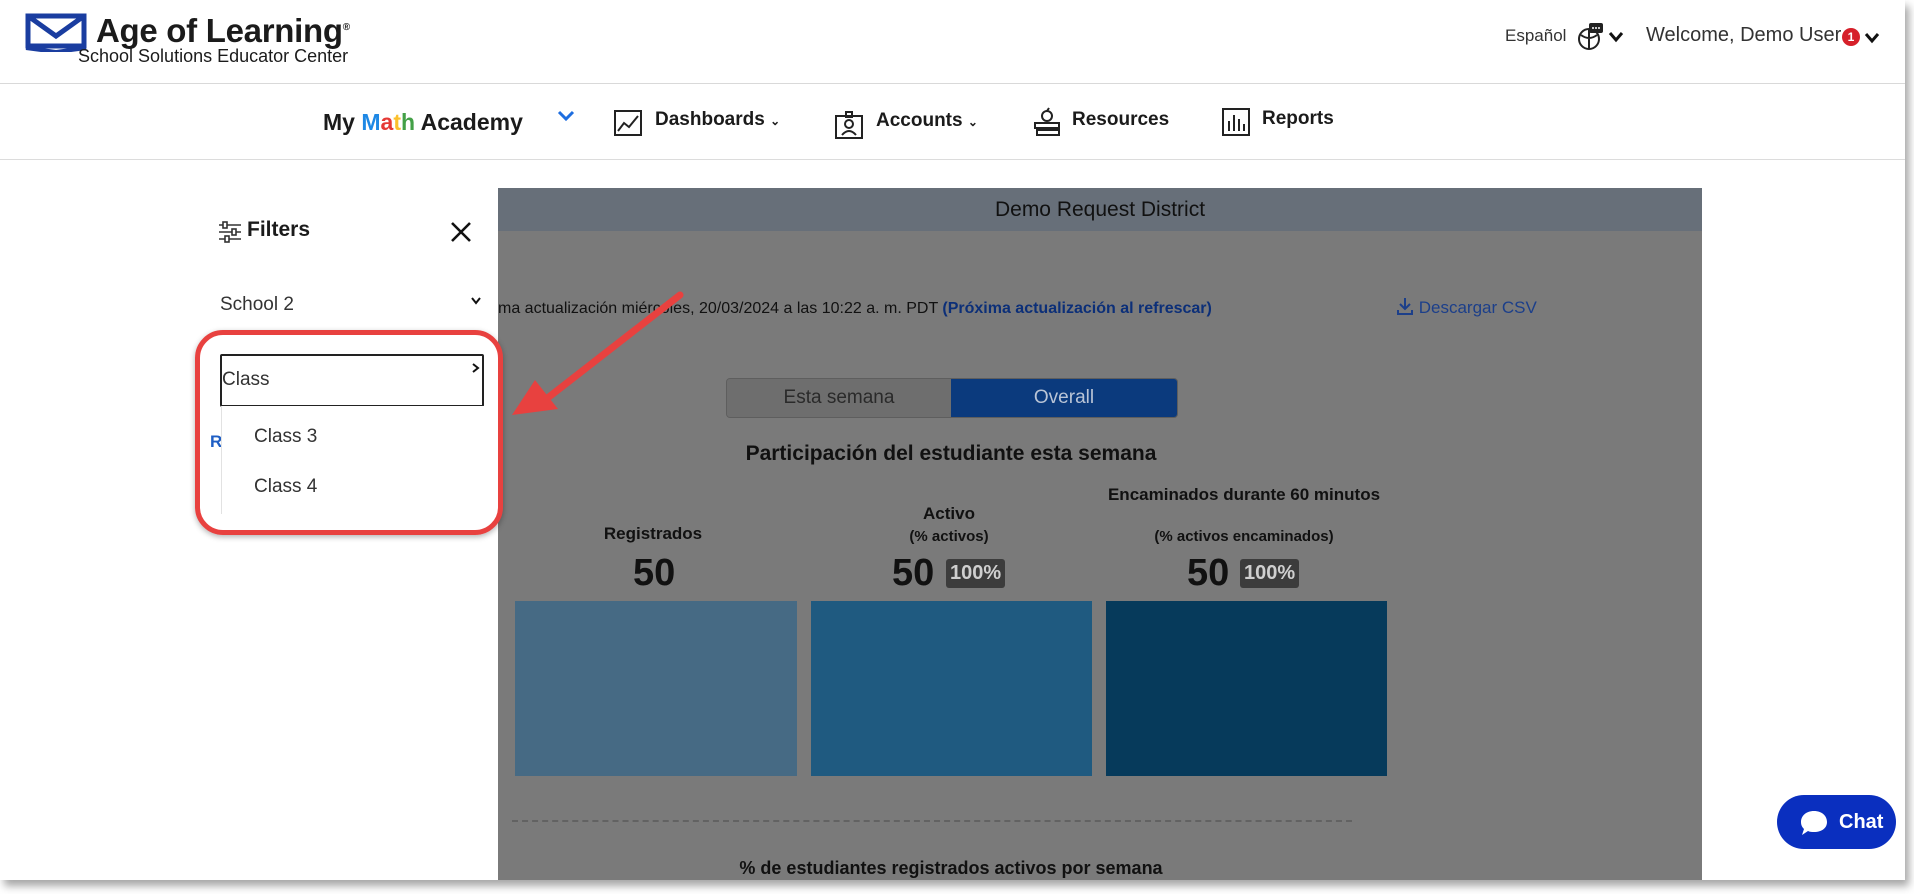  What do you see at coordinates (849, 125) in the screenshot?
I see `id-card-icon` at bounding box center [849, 125].